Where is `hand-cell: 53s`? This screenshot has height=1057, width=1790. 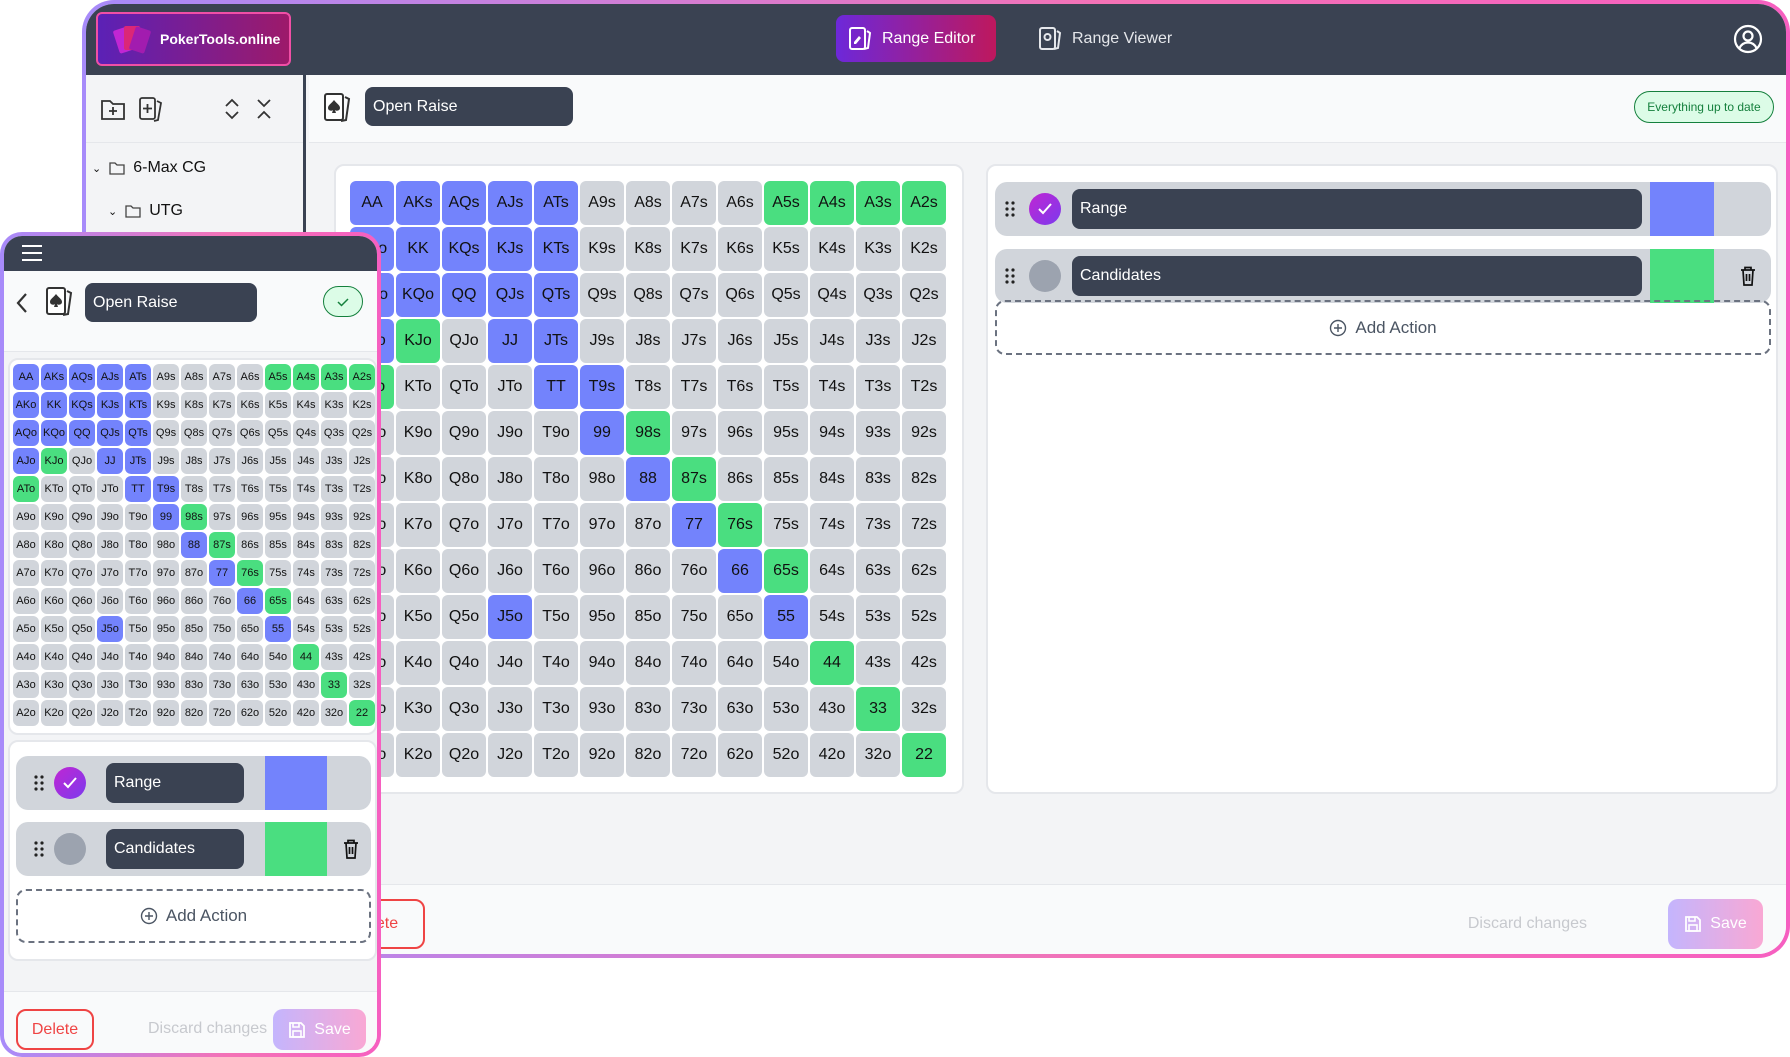 hand-cell: 53s is located at coordinates (878, 617).